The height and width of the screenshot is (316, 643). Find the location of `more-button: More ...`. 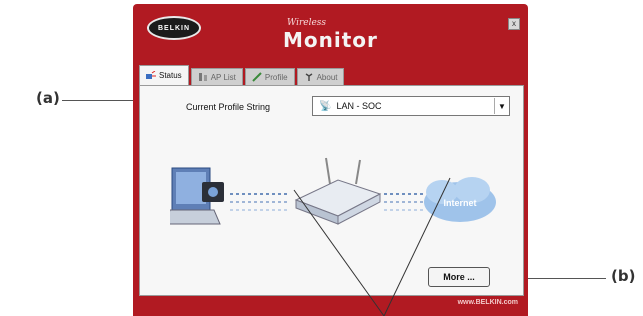

more-button: More ... is located at coordinates (459, 277).